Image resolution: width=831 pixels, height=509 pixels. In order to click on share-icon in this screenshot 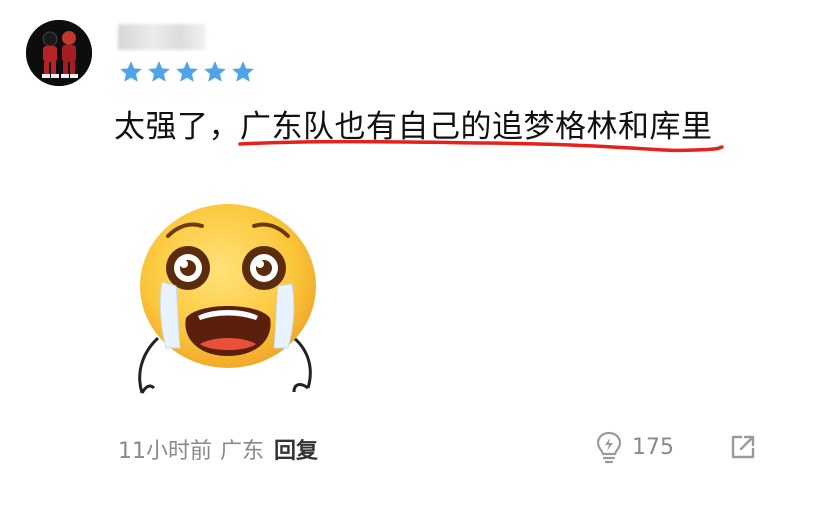, I will do `click(743, 447)`.